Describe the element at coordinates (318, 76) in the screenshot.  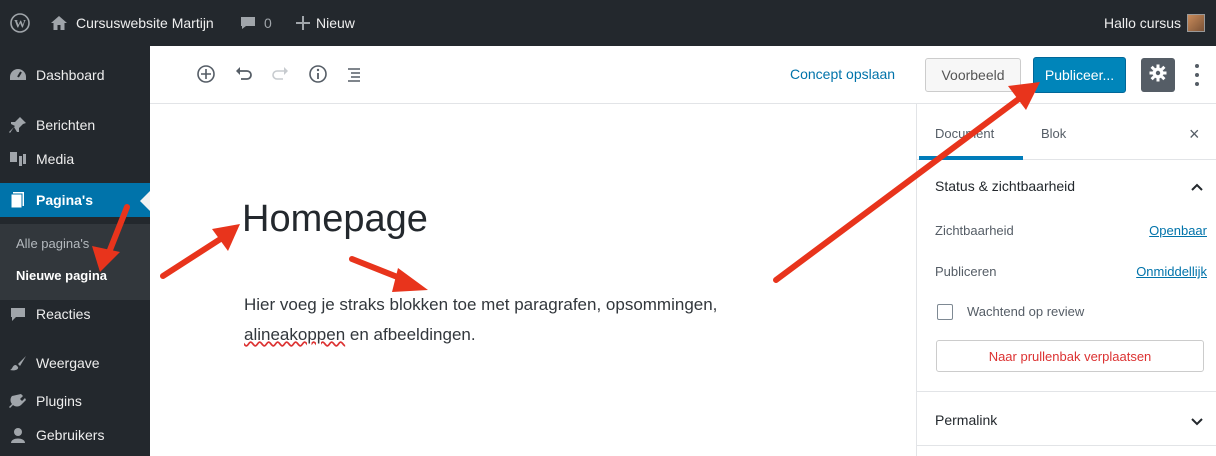
I see `info-icon` at that location.